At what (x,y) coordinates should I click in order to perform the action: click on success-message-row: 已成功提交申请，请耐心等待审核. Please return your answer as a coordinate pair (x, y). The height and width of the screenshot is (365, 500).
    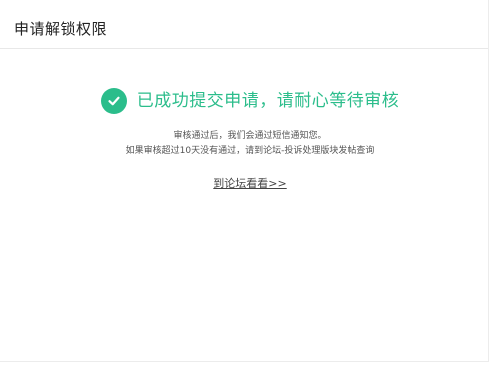
    Looking at the image, I should click on (250, 101).